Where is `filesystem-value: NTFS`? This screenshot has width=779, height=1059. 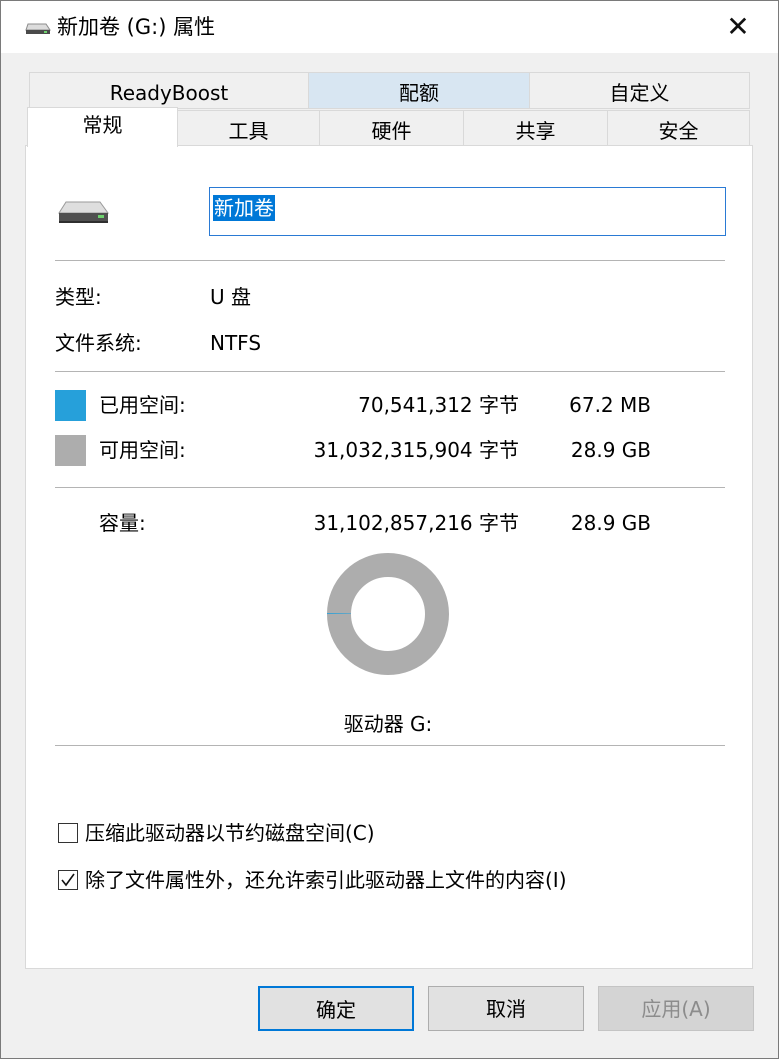 filesystem-value: NTFS is located at coordinates (236, 343).